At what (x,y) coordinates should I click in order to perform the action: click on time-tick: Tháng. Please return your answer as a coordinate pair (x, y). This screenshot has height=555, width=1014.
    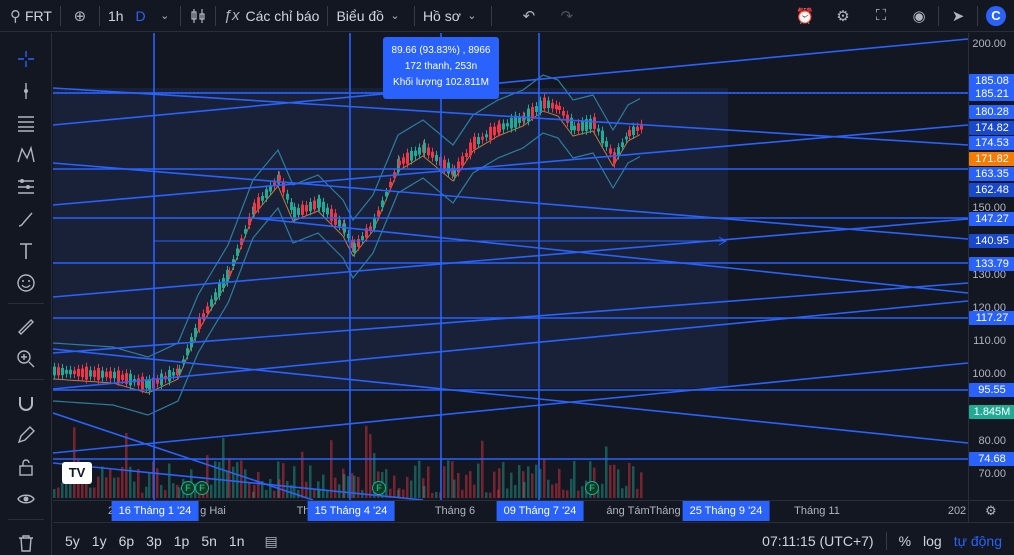
    Looking at the image, I should click on (665, 511).